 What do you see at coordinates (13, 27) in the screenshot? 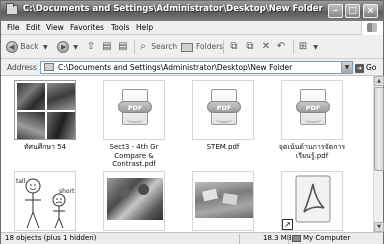
I see `menu-file: File` at bounding box center [13, 27].